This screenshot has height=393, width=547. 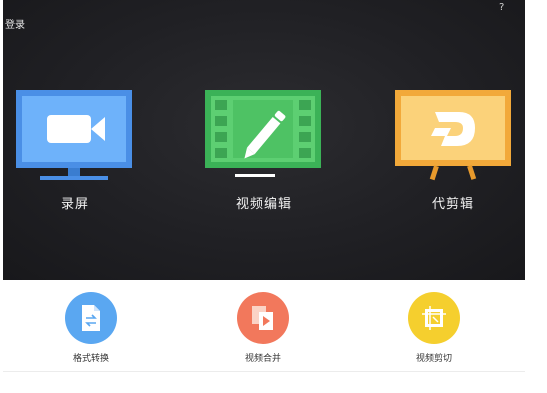 What do you see at coordinates (91, 318) in the screenshot?
I see `format-convert-icon` at bounding box center [91, 318].